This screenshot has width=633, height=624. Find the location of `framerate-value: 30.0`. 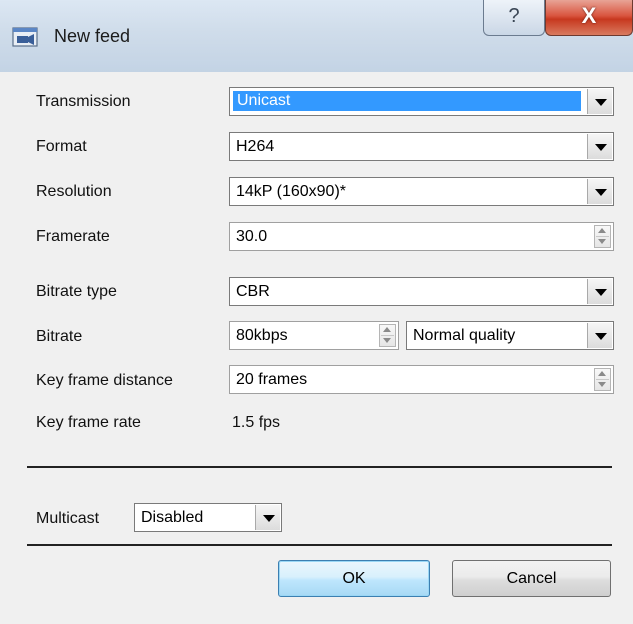

framerate-value: 30.0 is located at coordinates (252, 236).